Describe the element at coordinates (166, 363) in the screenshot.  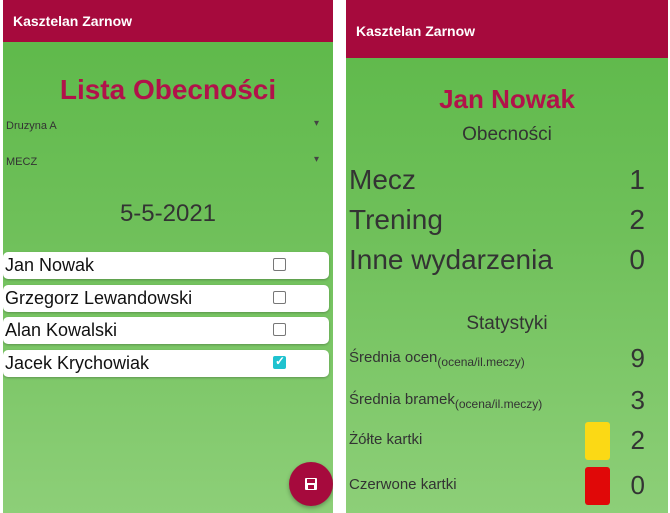
I see `player-row: Jacek Krychowiak ✓` at that location.